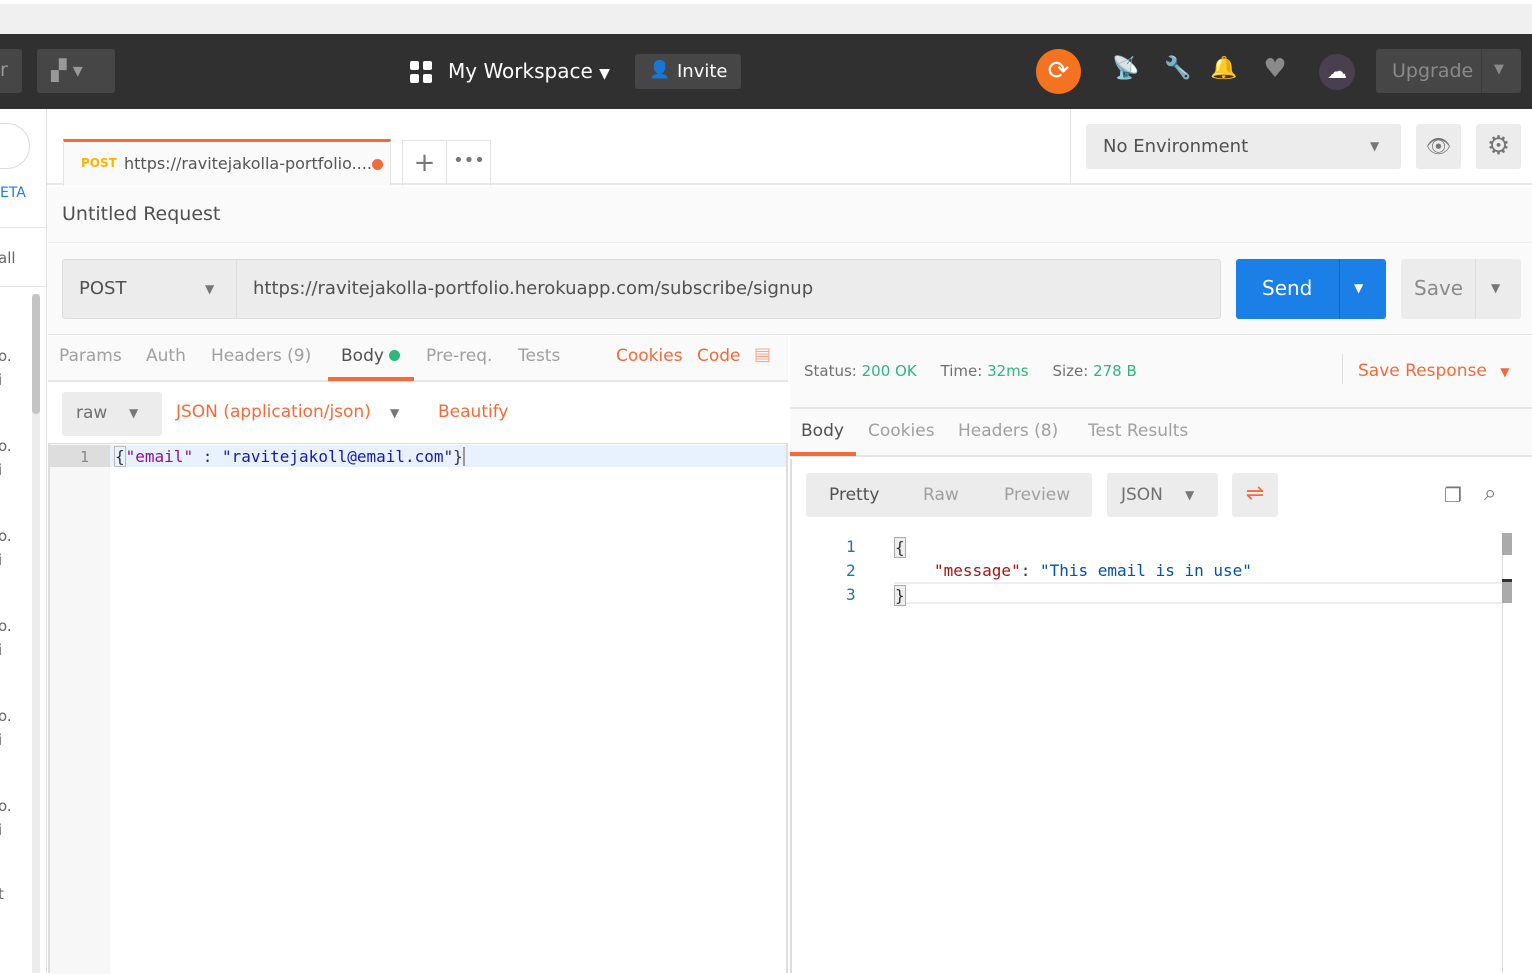 This screenshot has width=1532, height=974. I want to click on satellite-icon: 📡, so click(1126, 68).